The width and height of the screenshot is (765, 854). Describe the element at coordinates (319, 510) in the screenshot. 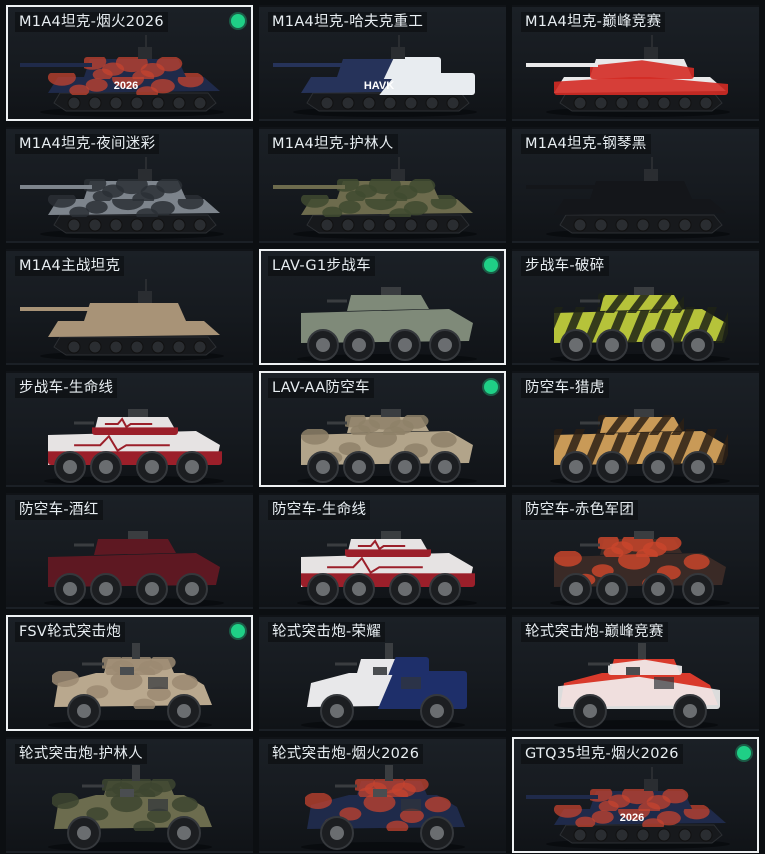

I see `skin-name: 防空车-生命线` at that location.